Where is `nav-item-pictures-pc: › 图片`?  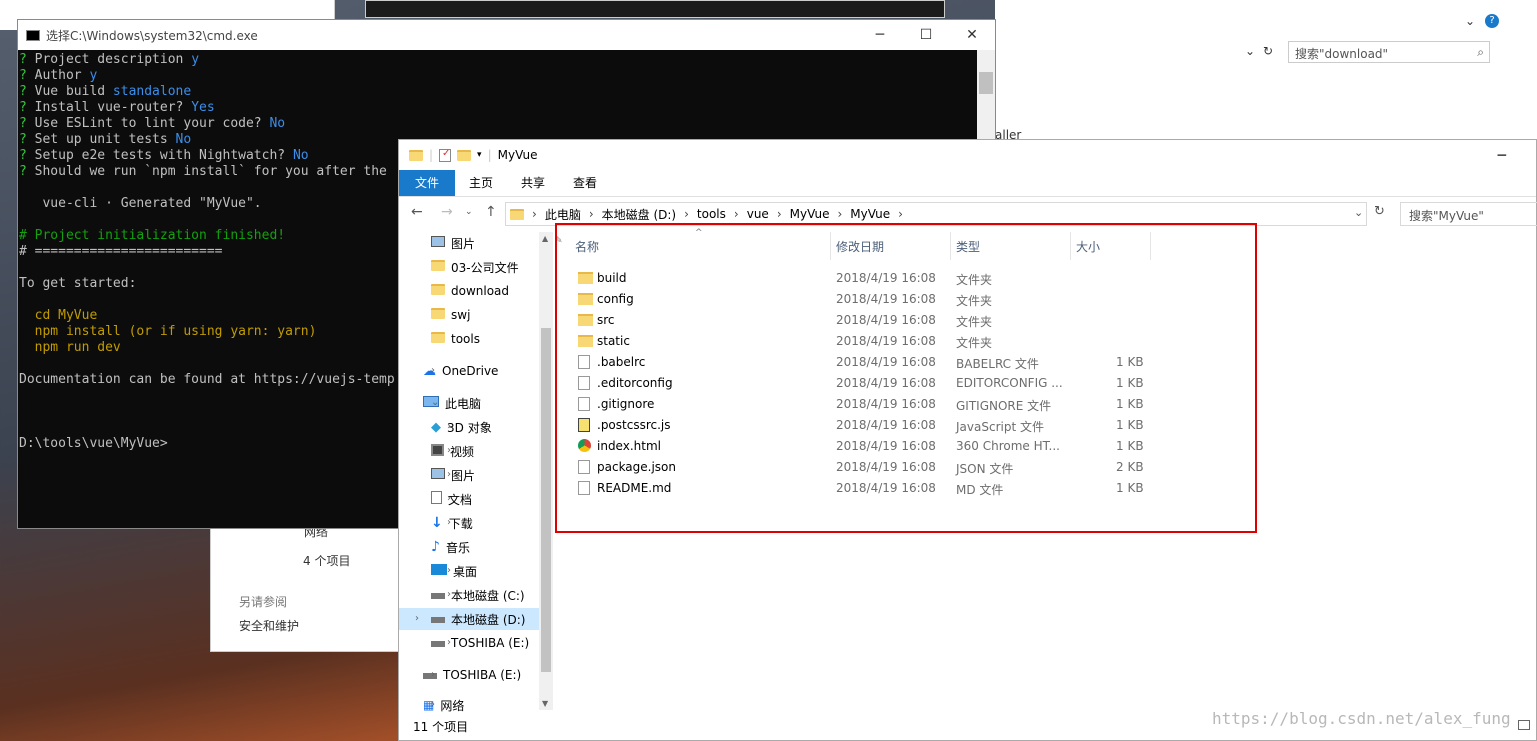
nav-item-pictures-pc: › 图片 is located at coordinates (453, 475).